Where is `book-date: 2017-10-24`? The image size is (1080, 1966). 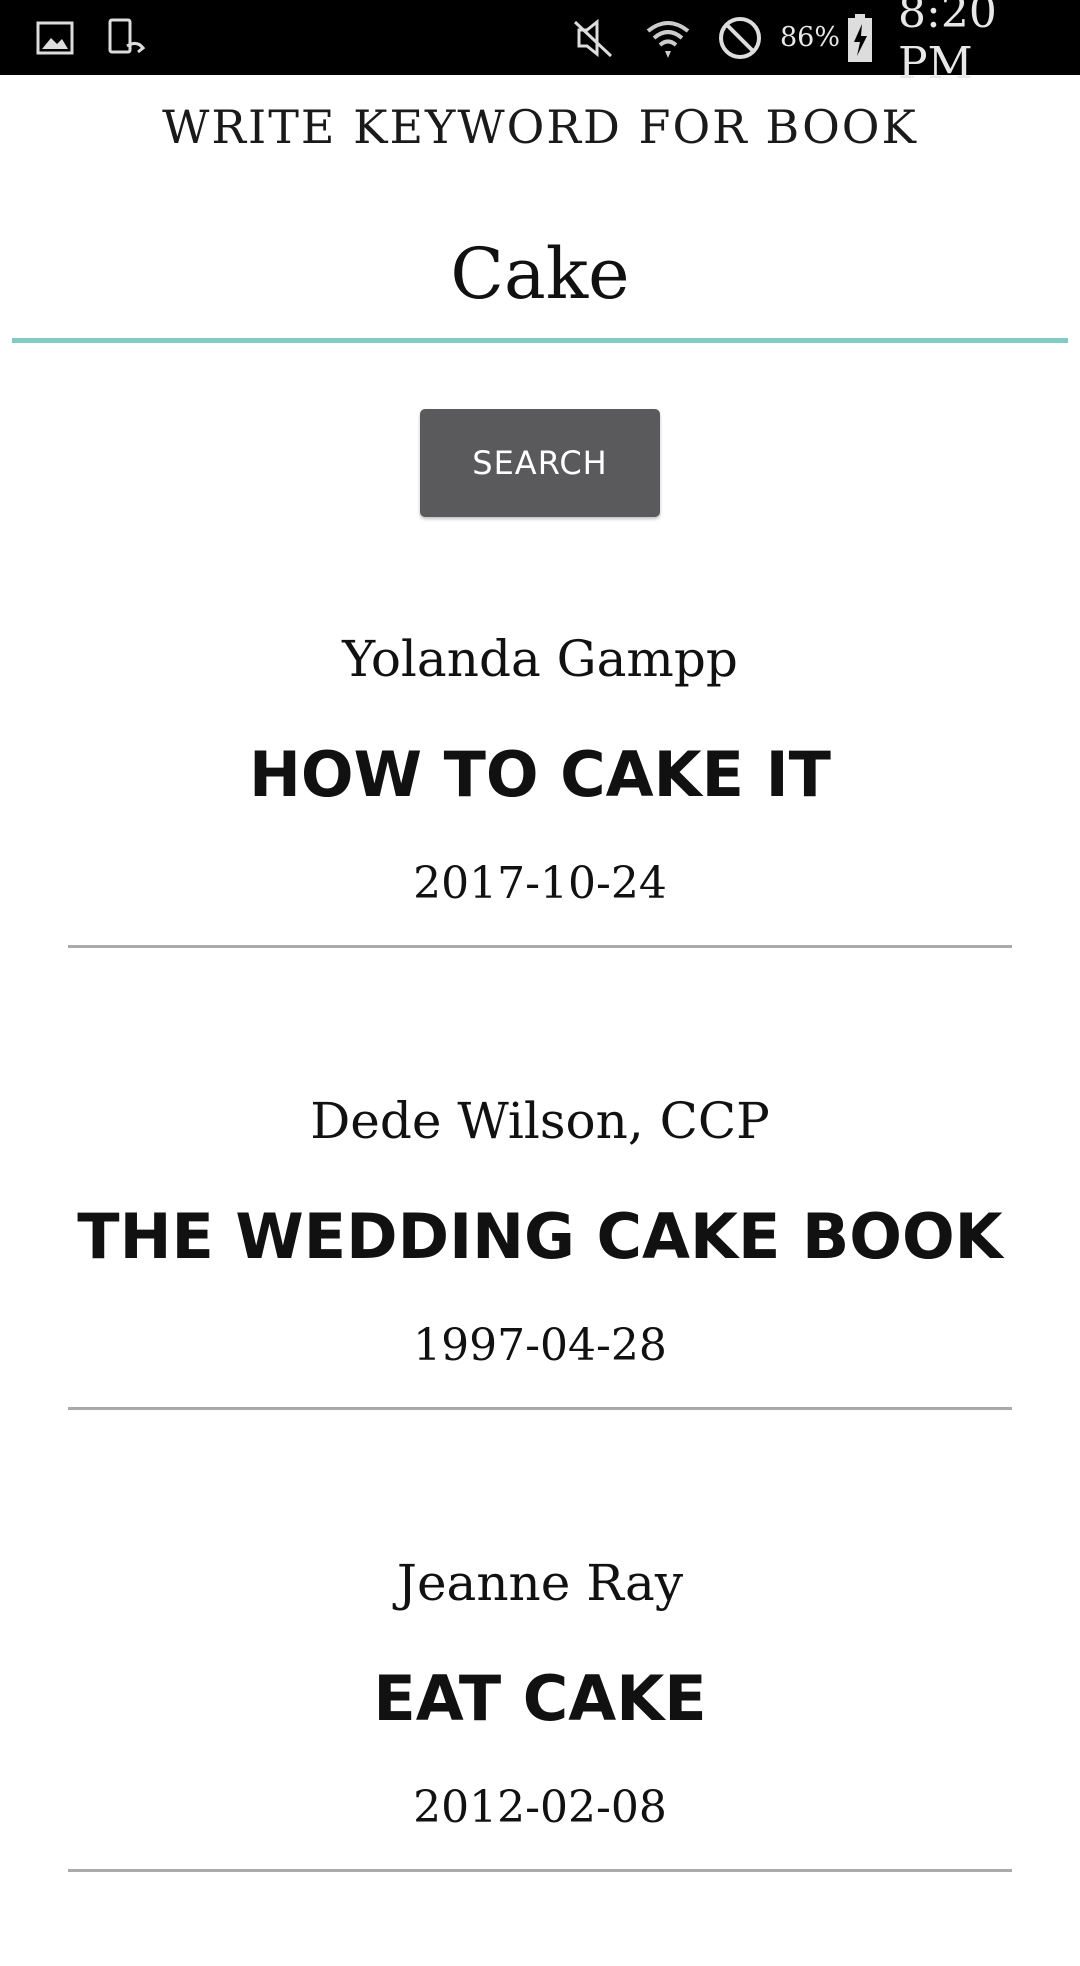 book-date: 2017-10-24 is located at coordinates (540, 883).